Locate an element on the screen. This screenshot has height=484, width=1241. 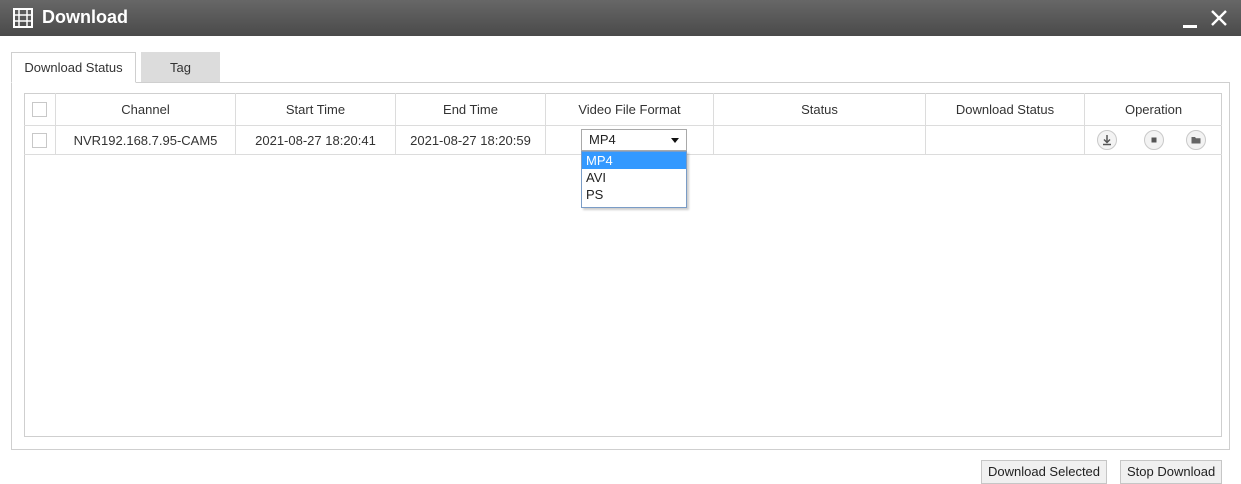
column-header-end-time: End Time is located at coordinates (471, 109).